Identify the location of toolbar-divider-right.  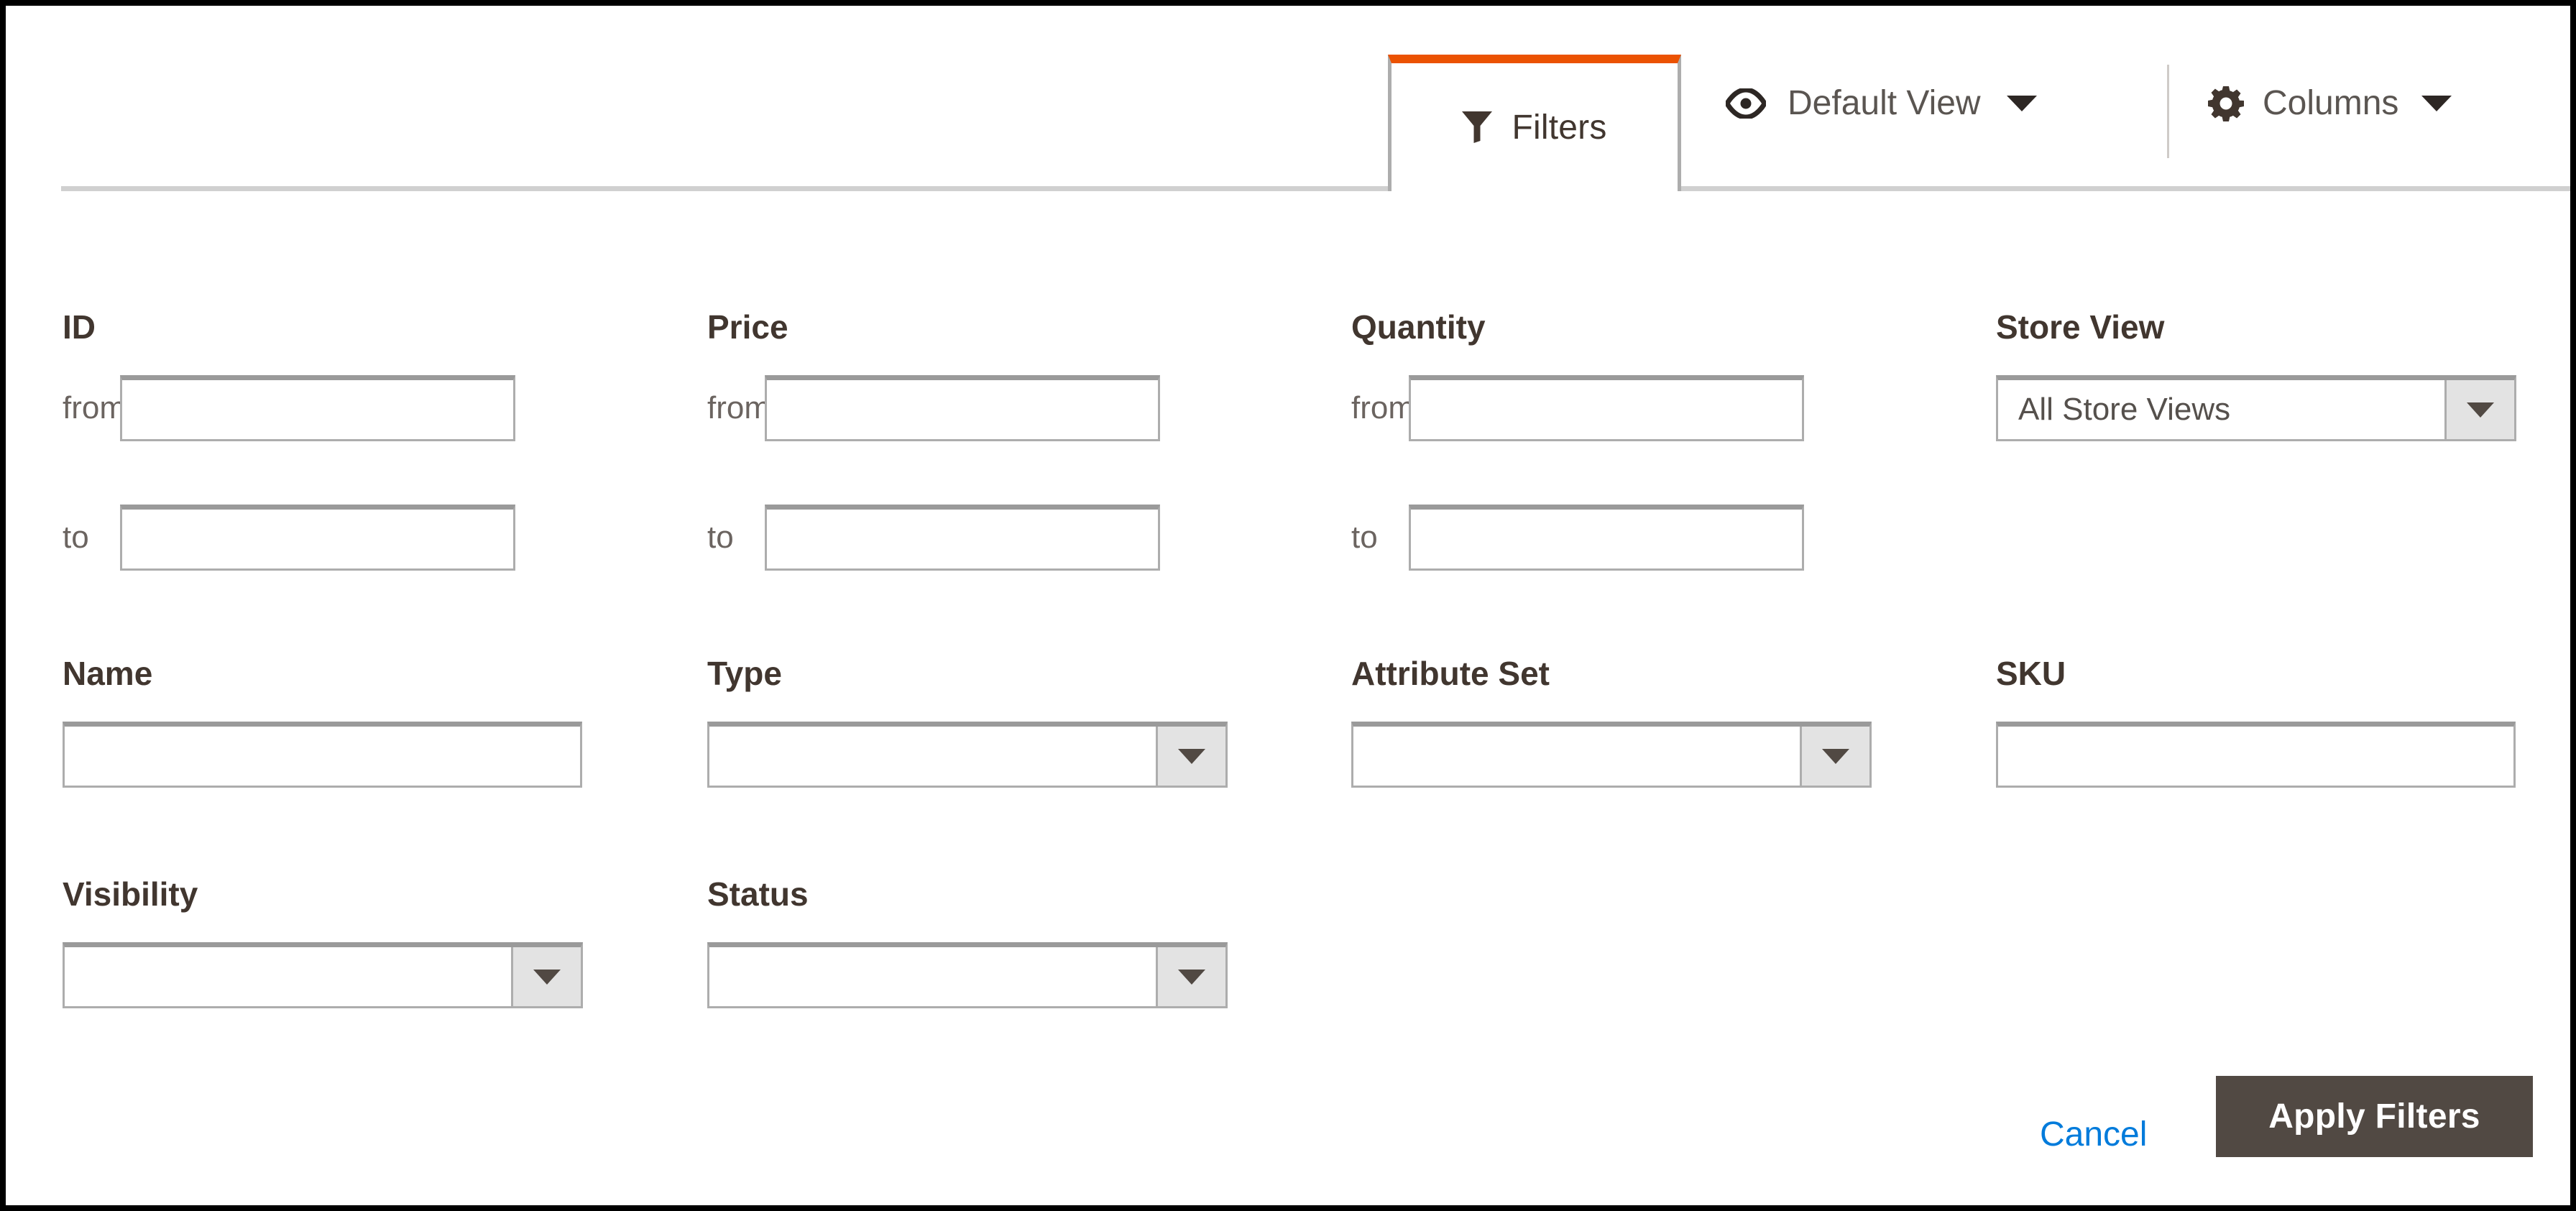
(2125, 188).